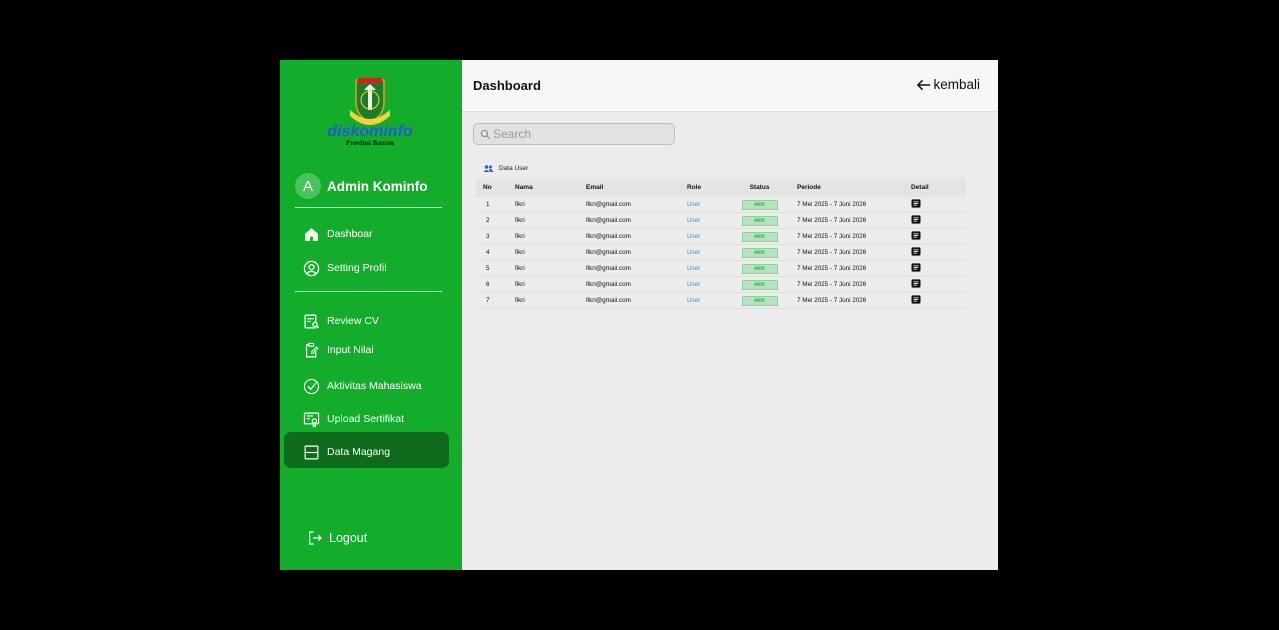 The image size is (1279, 630). I want to click on arrow-left-icon, so click(924, 84).